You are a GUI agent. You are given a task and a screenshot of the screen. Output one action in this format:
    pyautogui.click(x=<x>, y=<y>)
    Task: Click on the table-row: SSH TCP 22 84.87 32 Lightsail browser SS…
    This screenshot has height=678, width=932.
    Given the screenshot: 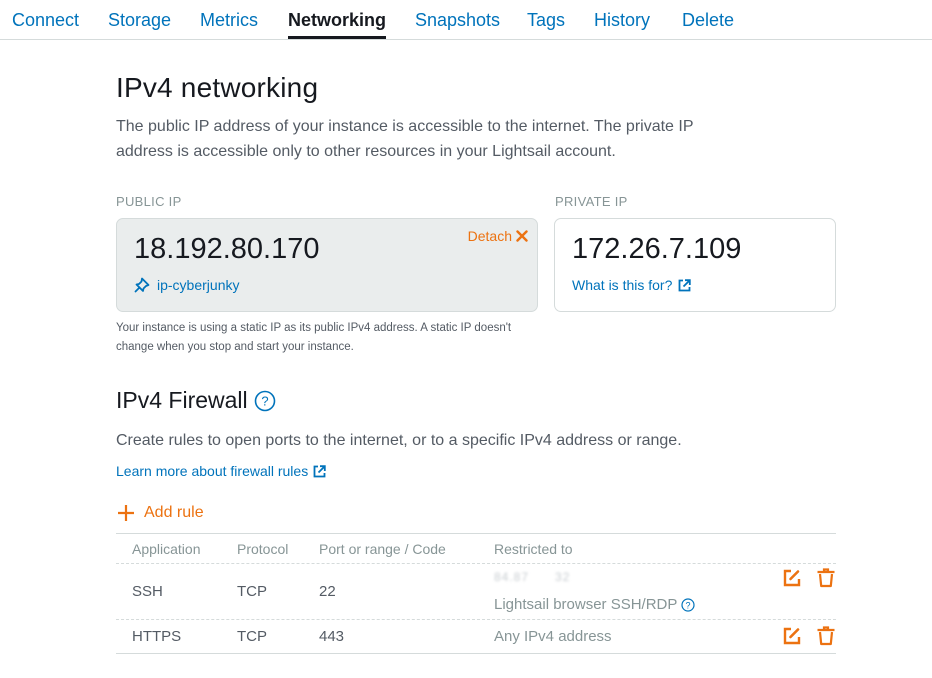 What is the action you would take?
    pyautogui.click(x=476, y=592)
    